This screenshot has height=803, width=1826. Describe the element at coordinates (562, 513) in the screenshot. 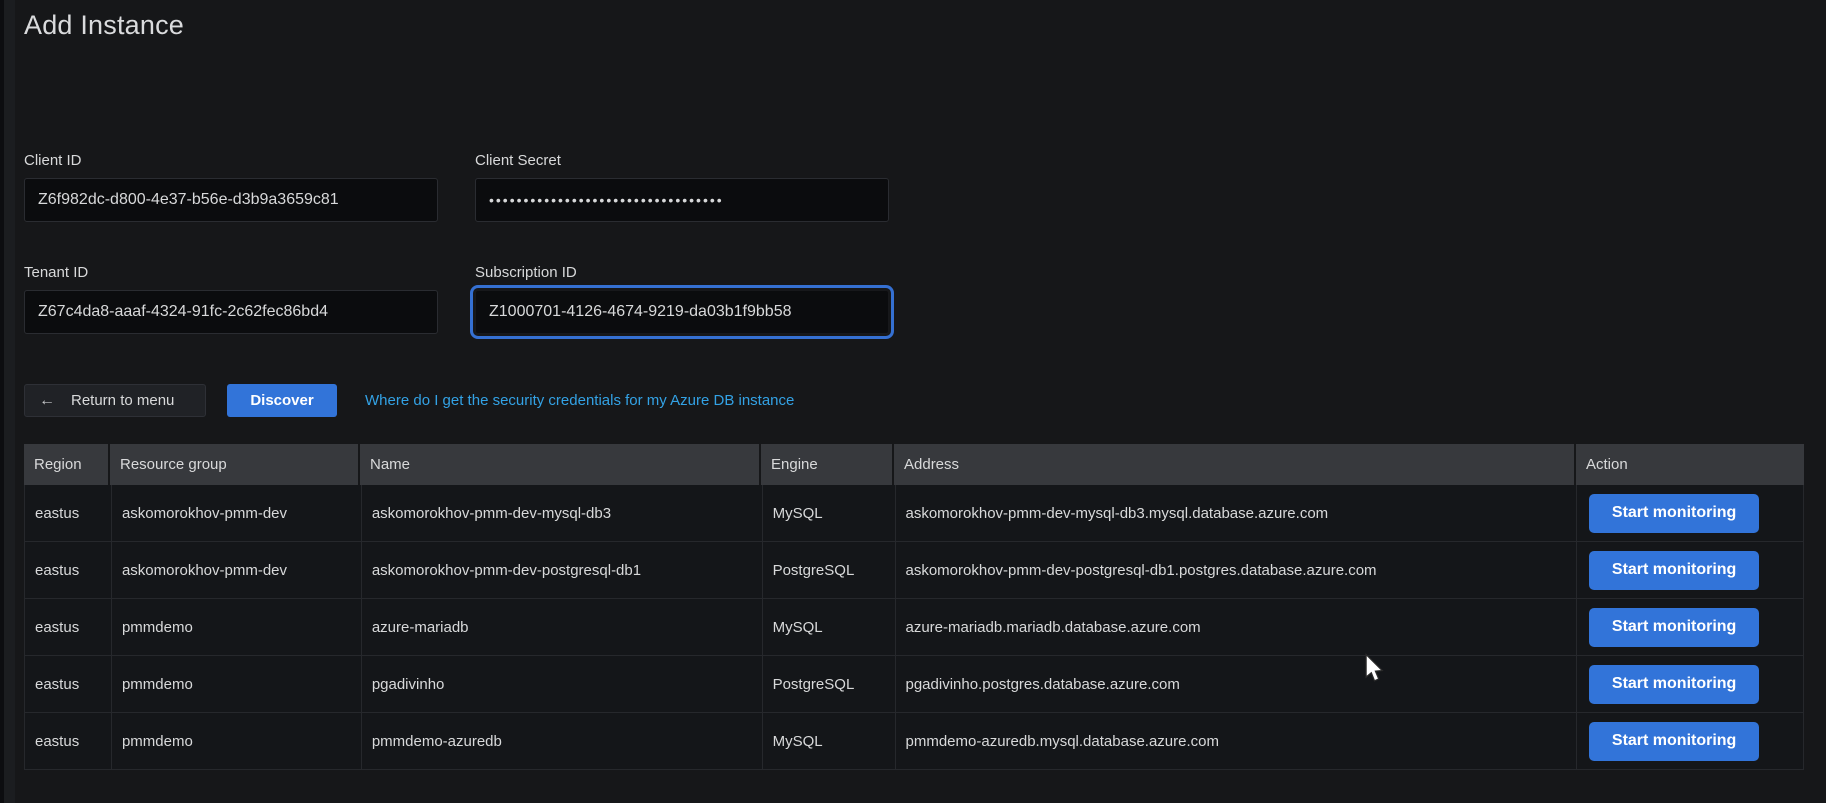

I see `cell-name: askomorokhov-pmm-dev-mysql-db3` at that location.